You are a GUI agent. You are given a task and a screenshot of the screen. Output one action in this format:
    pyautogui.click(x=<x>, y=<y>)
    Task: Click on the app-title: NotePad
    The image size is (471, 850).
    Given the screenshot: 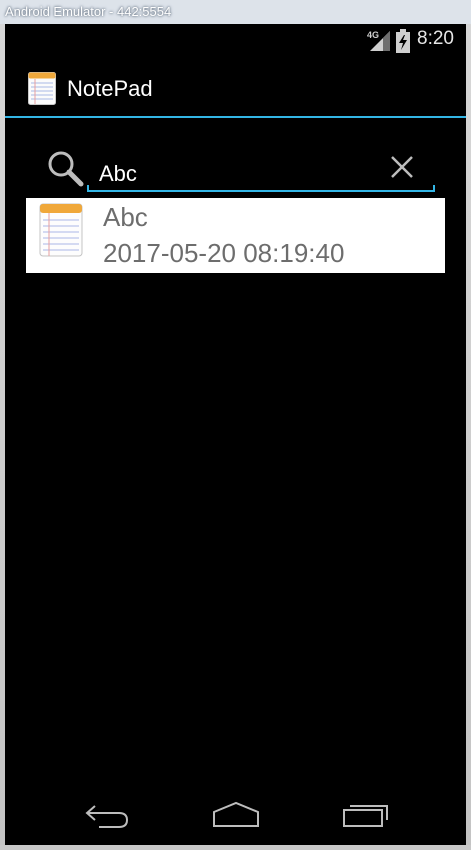 What is the action you would take?
    pyautogui.click(x=110, y=88)
    